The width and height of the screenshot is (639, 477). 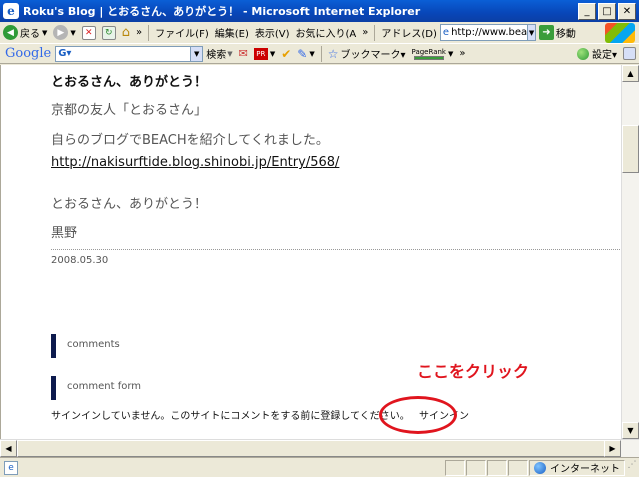 What do you see at coordinates (302, 53) in the screenshot?
I see `autofill-icon: ✎` at bounding box center [302, 53].